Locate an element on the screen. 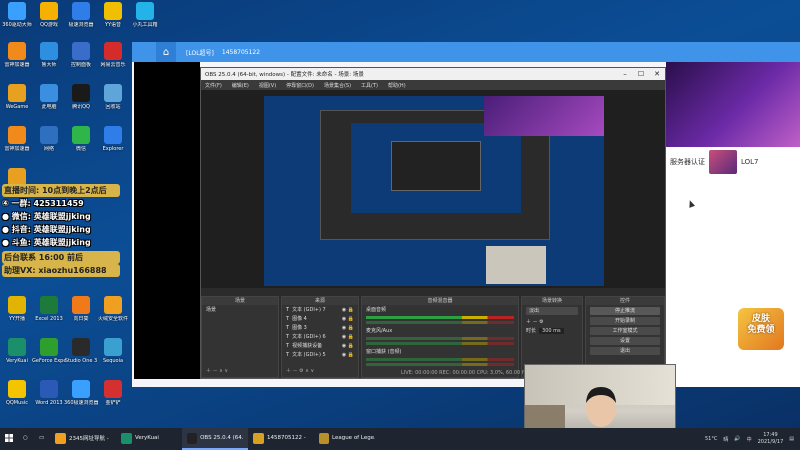 This screenshot has width=800, height=450. desktop-icon: Word 2013 is located at coordinates (49, 393).